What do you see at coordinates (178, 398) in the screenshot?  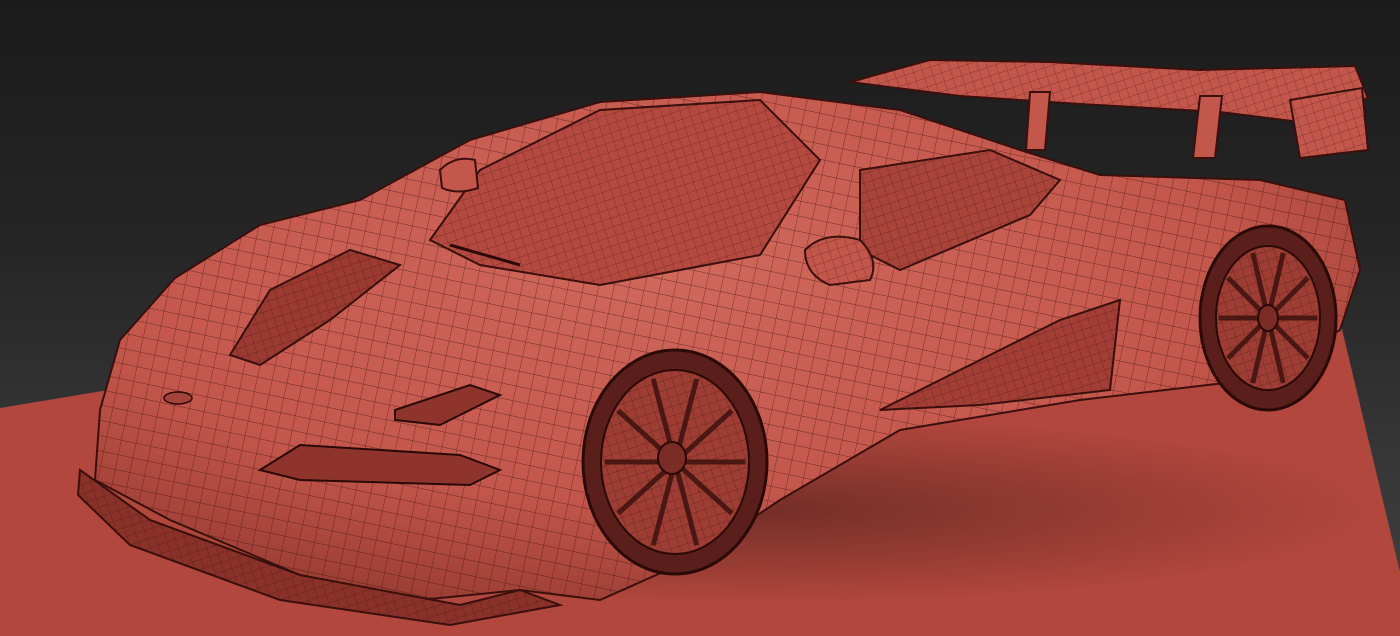 I see `logo-badge` at bounding box center [178, 398].